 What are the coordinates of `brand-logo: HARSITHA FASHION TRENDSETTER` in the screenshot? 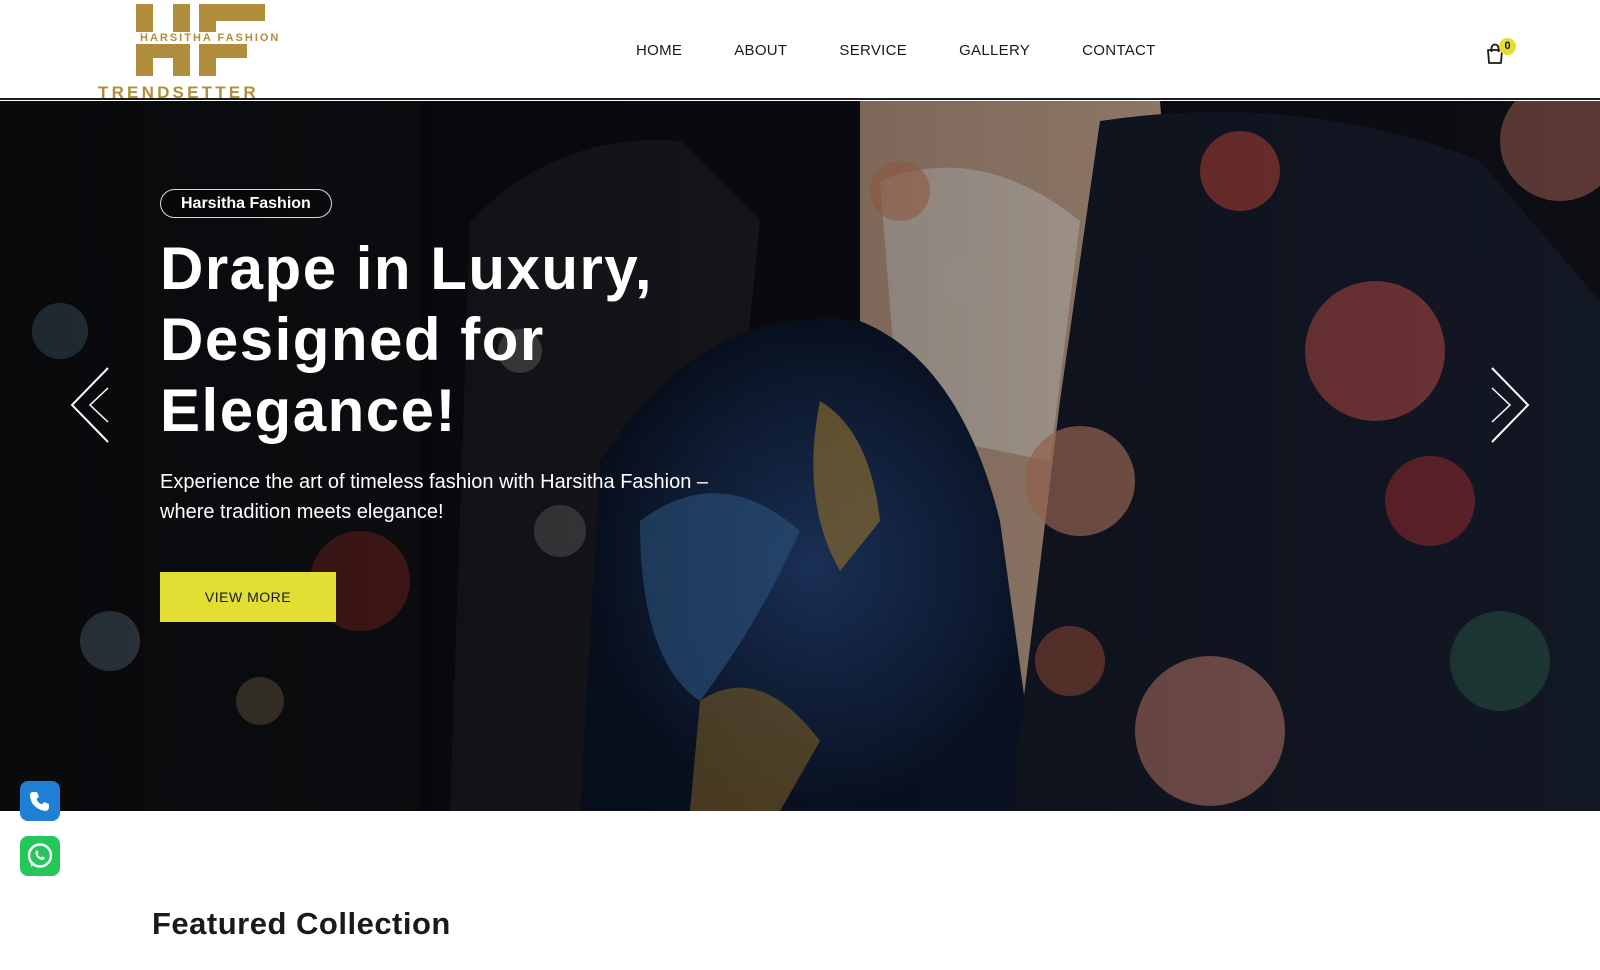 It's located at (196, 53).